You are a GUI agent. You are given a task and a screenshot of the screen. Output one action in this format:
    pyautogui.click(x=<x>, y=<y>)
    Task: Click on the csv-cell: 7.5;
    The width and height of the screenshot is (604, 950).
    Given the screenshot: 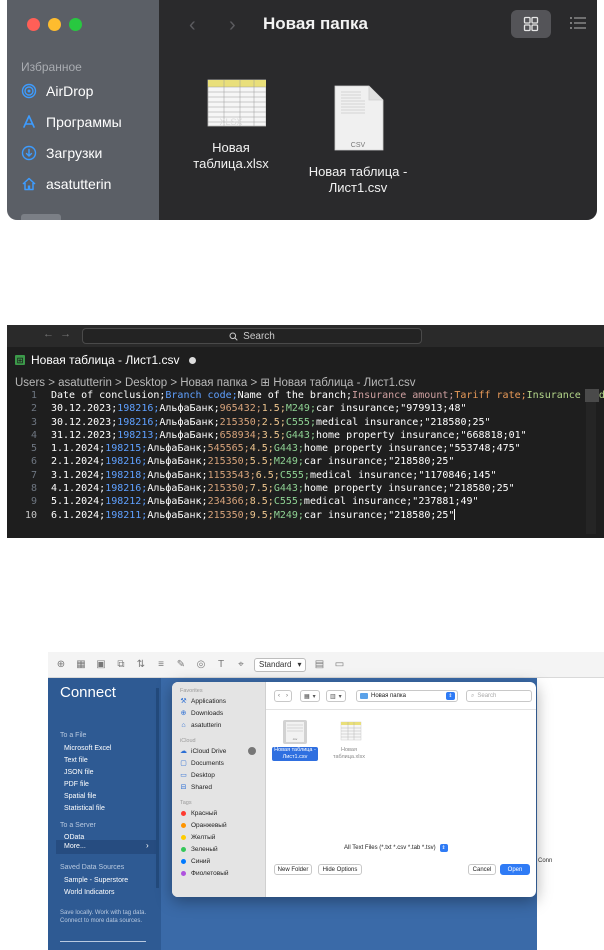 What is the action you would take?
    pyautogui.click(x=261, y=489)
    